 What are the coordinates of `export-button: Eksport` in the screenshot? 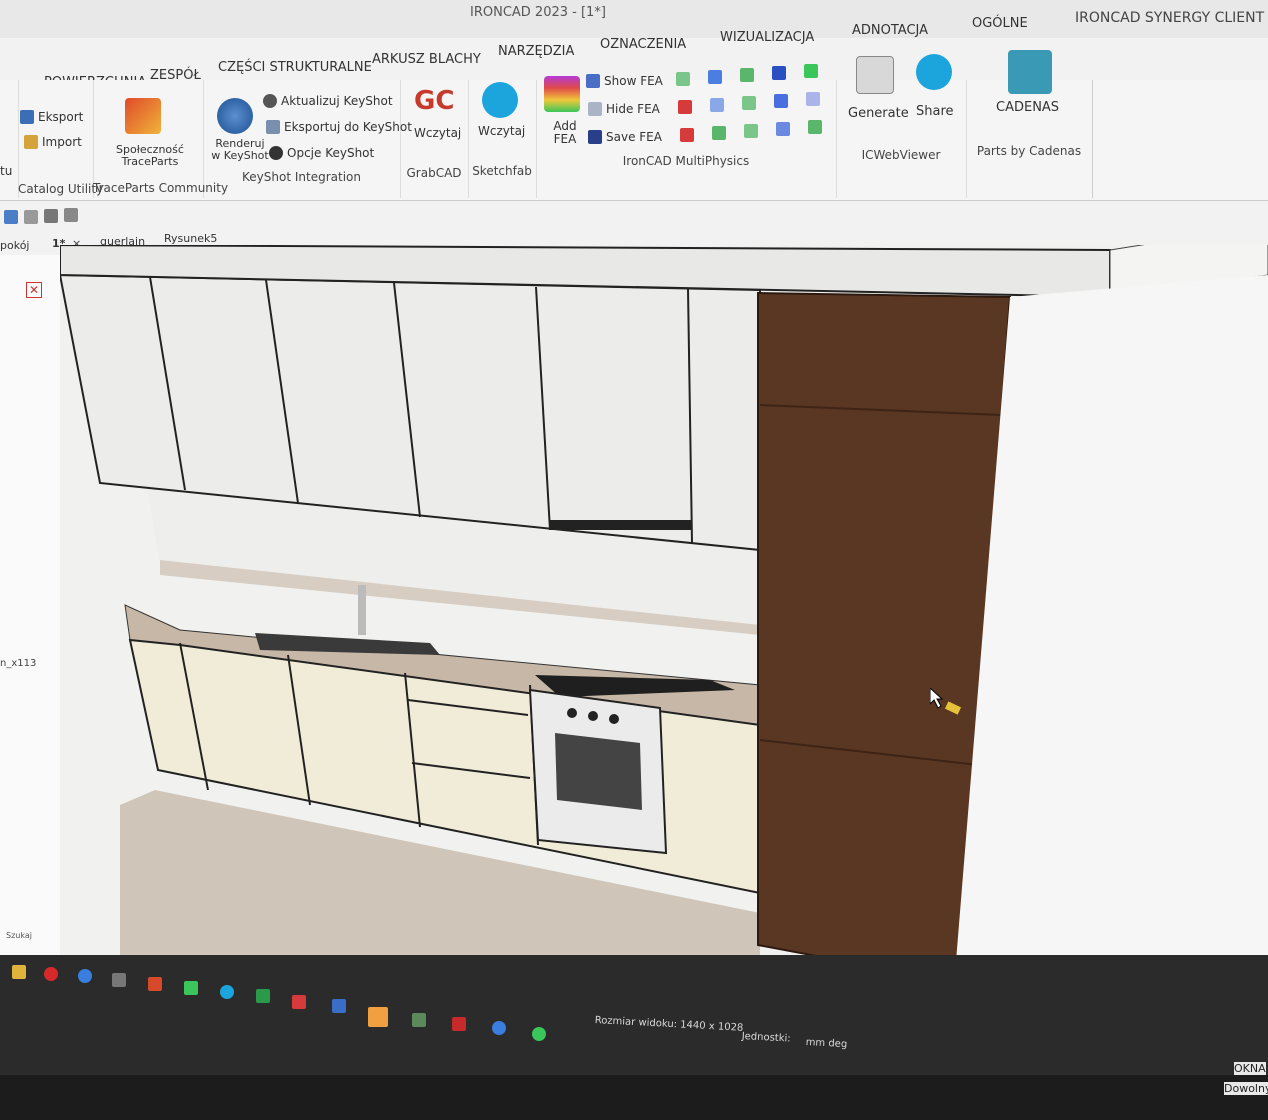 It's located at (51, 117).